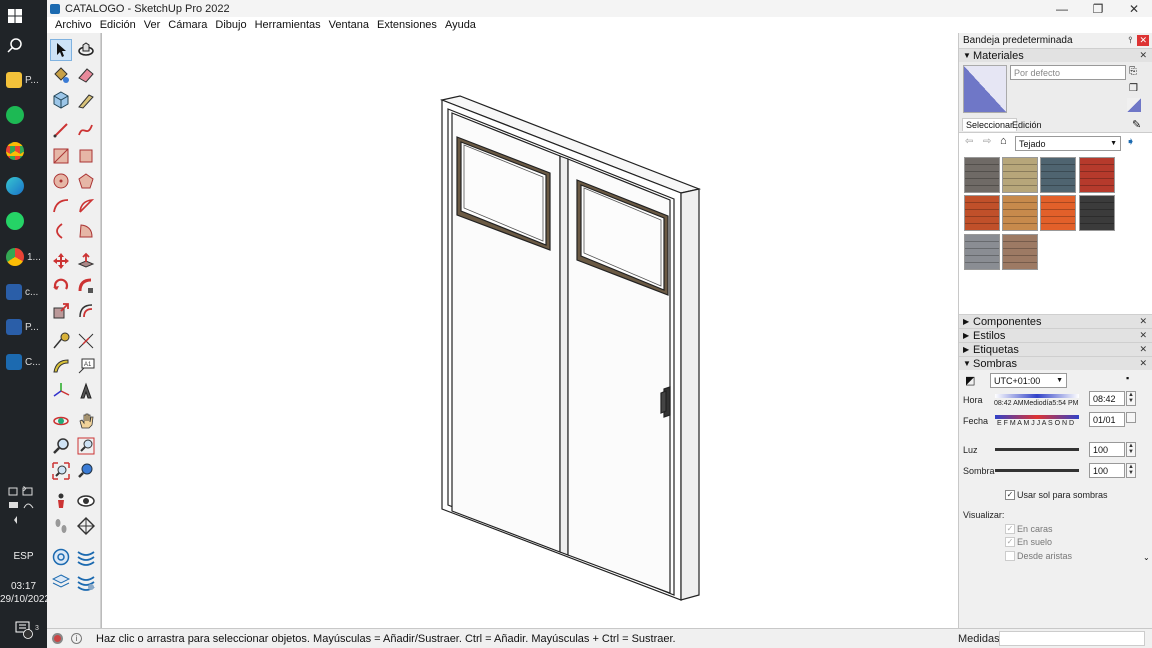  Describe the element at coordinates (61, 156) in the screenshot. I see `rectangle-tool-icon` at that location.